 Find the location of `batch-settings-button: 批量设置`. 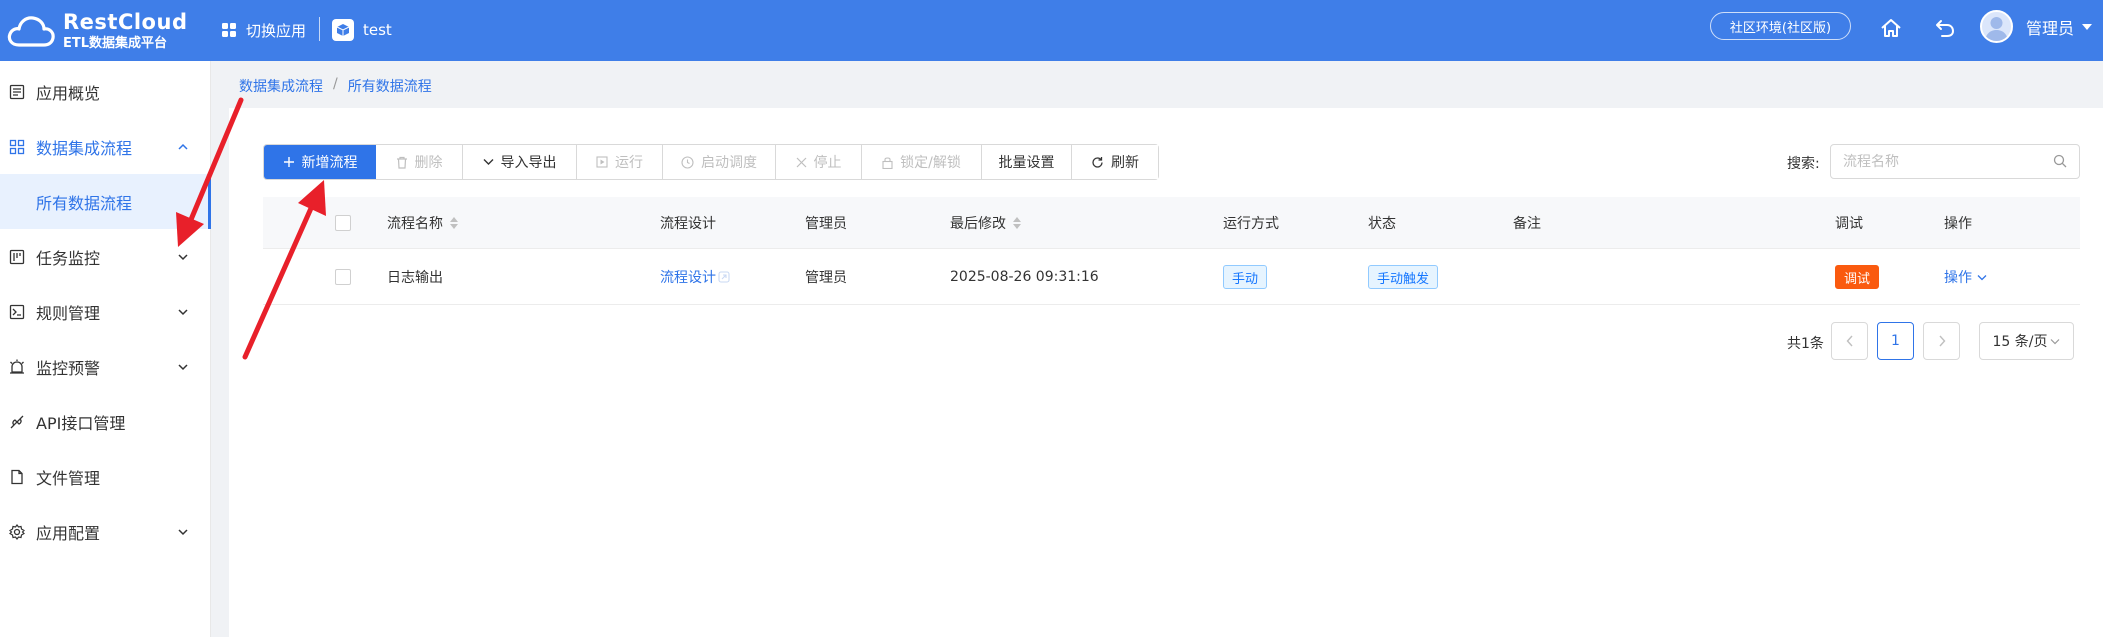

batch-settings-button: 批量设置 is located at coordinates (1027, 162).